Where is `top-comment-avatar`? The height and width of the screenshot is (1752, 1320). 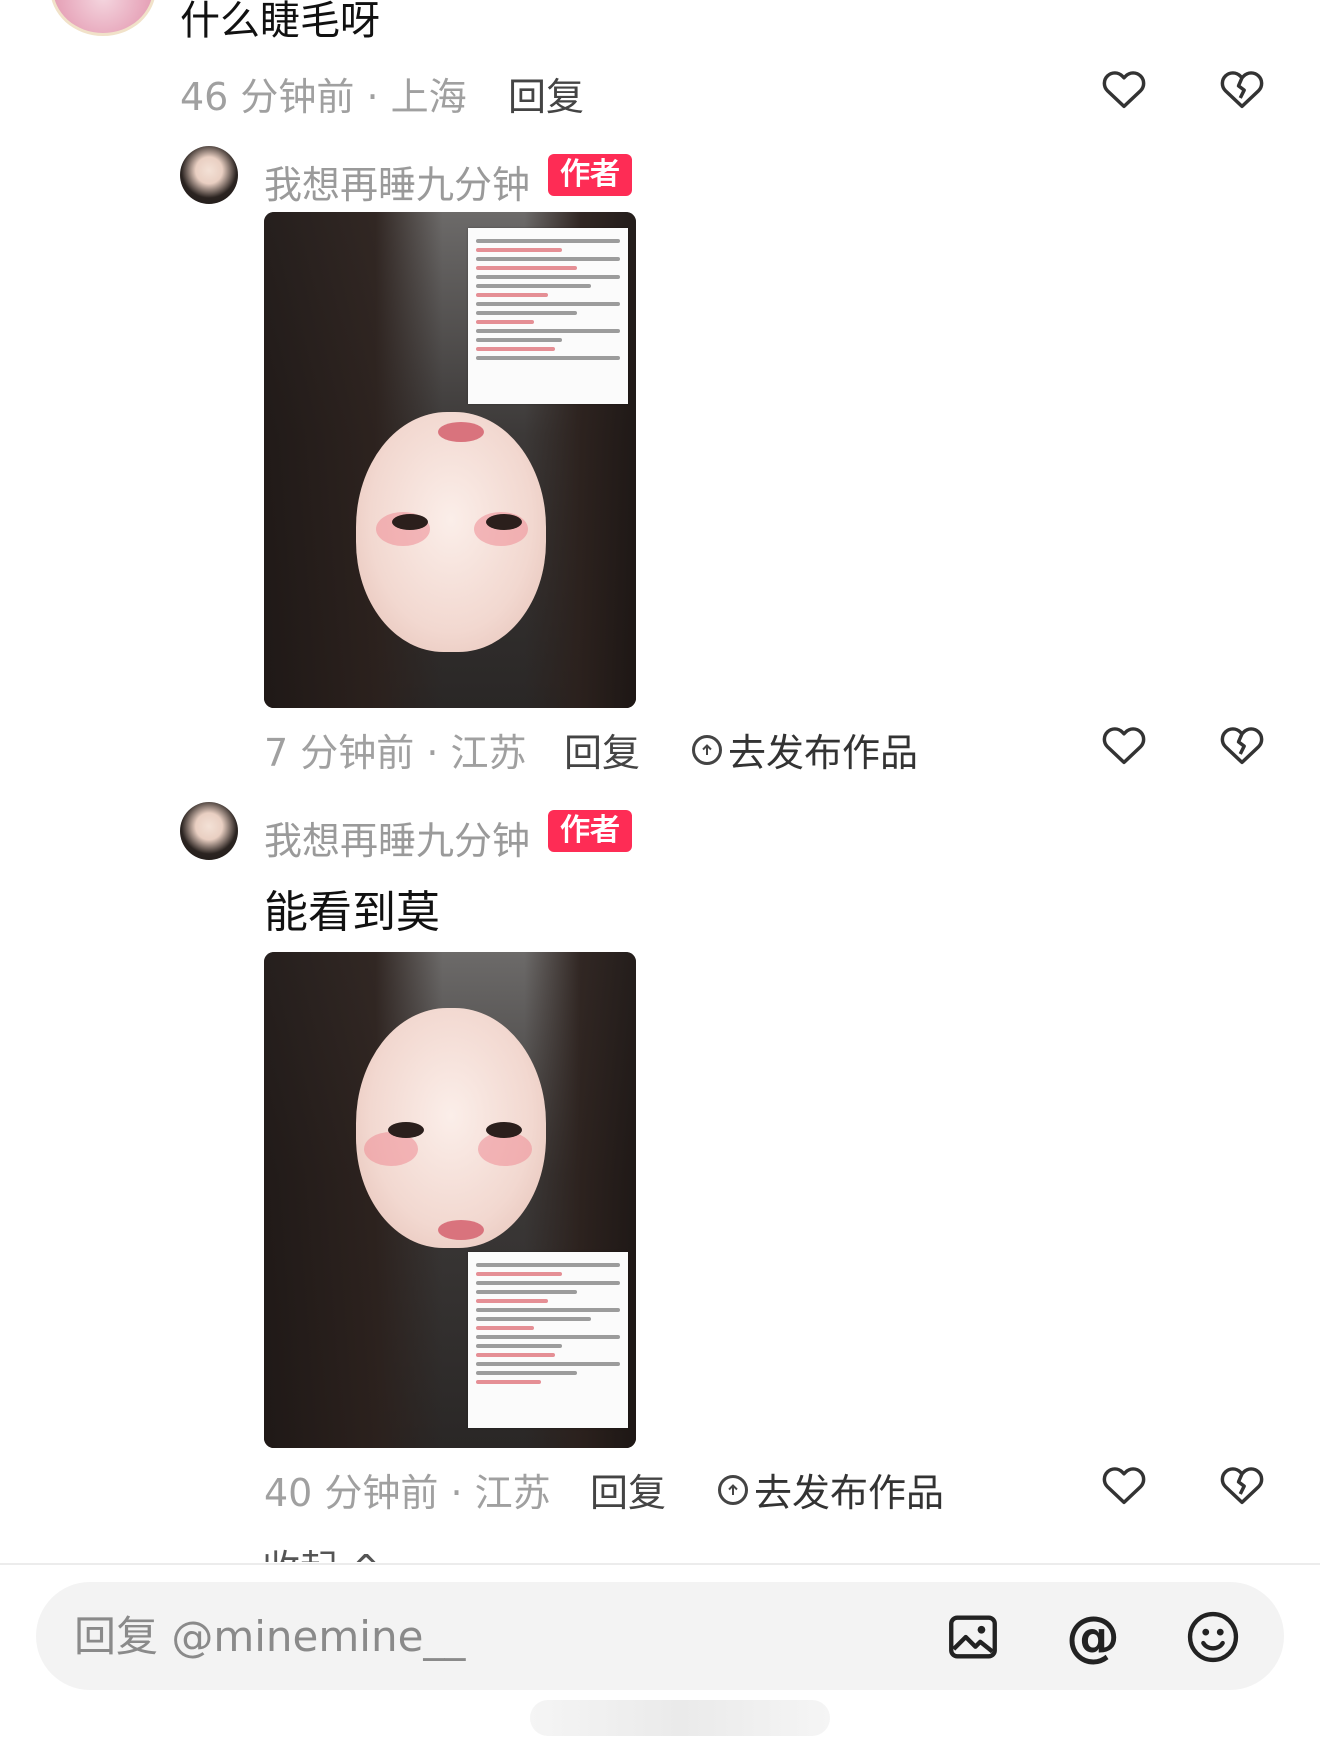
top-comment-avatar is located at coordinates (103, 18).